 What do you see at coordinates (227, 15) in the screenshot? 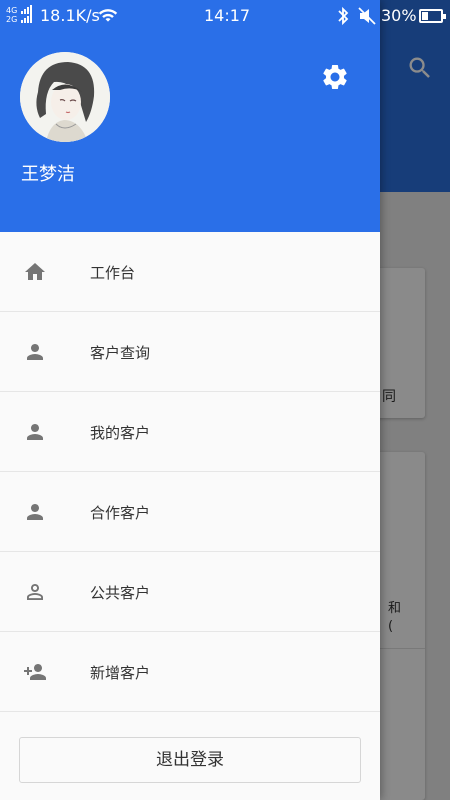
I see `clock: 14:17` at bounding box center [227, 15].